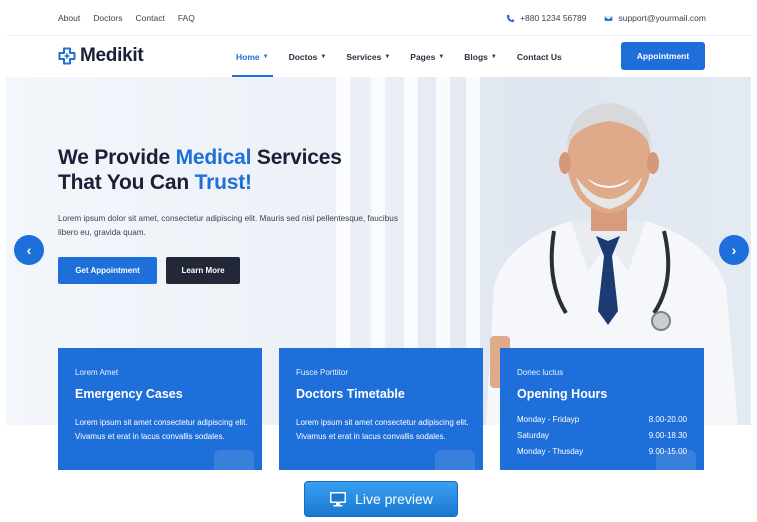  I want to click on nav-item-doctors: Doctos ▼, so click(308, 57).